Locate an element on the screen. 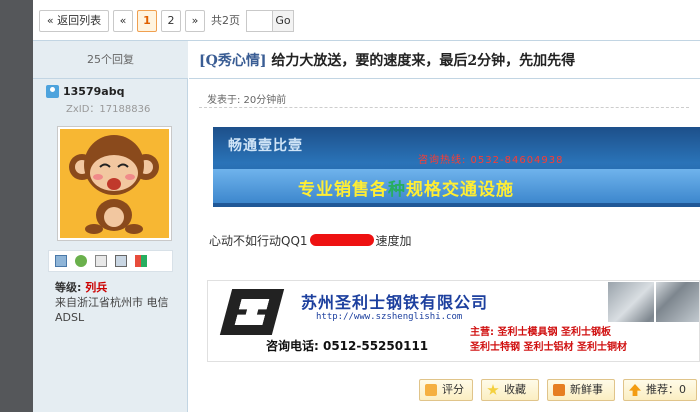  banner1-slogan-part2: 种 is located at coordinates (397, 190).